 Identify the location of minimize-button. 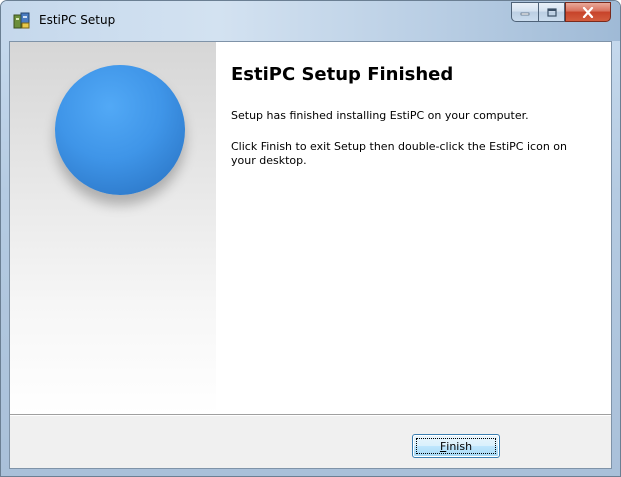
(524, 12).